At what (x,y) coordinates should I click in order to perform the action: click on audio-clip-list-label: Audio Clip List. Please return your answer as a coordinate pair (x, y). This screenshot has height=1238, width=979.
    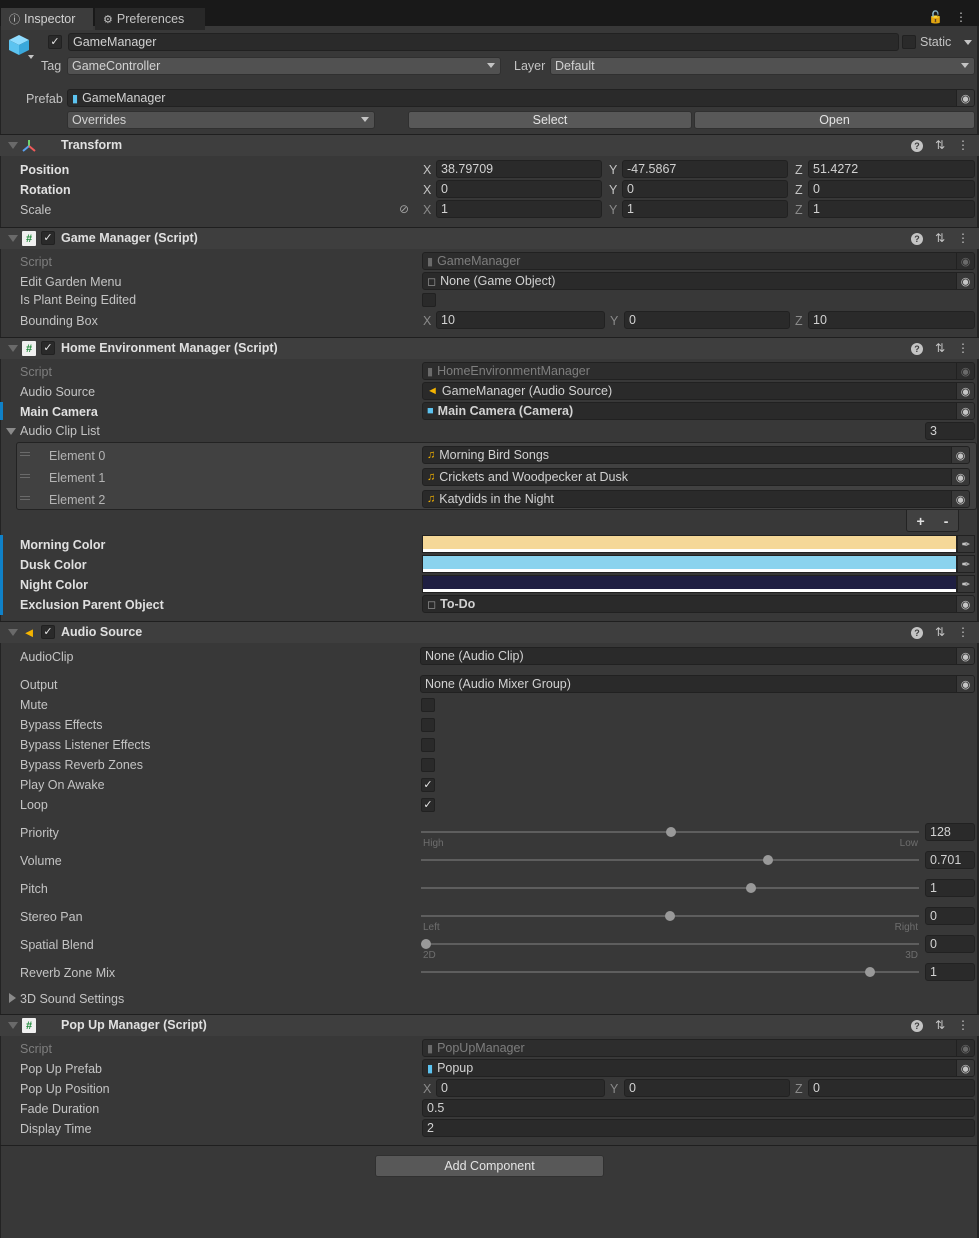
    Looking at the image, I should click on (60, 431).